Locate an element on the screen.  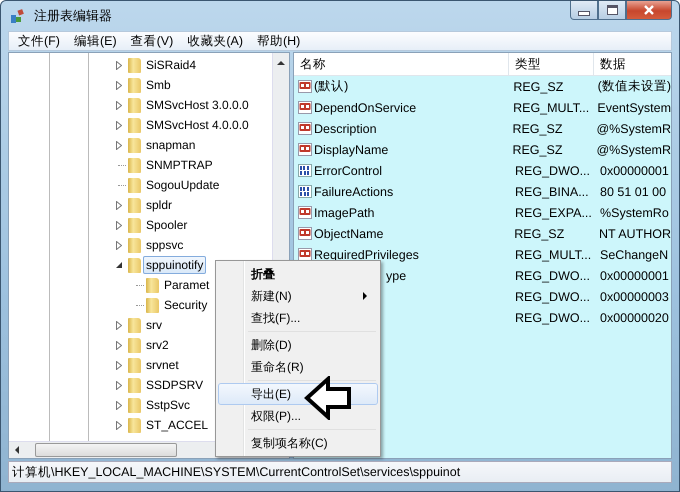
tree-item: Security is located at coordinates (185, 305).